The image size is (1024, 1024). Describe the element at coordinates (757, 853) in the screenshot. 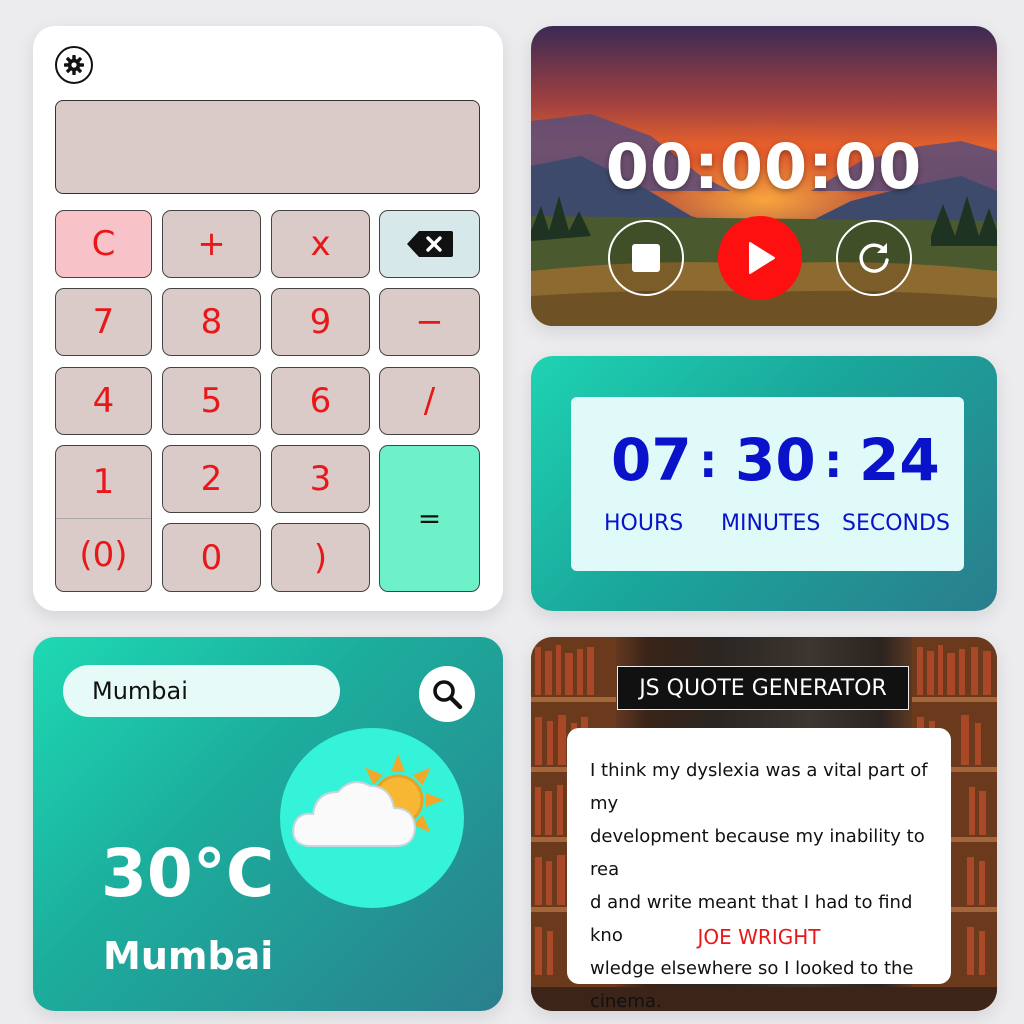

I see `quote-line: development because my inability to rea` at that location.